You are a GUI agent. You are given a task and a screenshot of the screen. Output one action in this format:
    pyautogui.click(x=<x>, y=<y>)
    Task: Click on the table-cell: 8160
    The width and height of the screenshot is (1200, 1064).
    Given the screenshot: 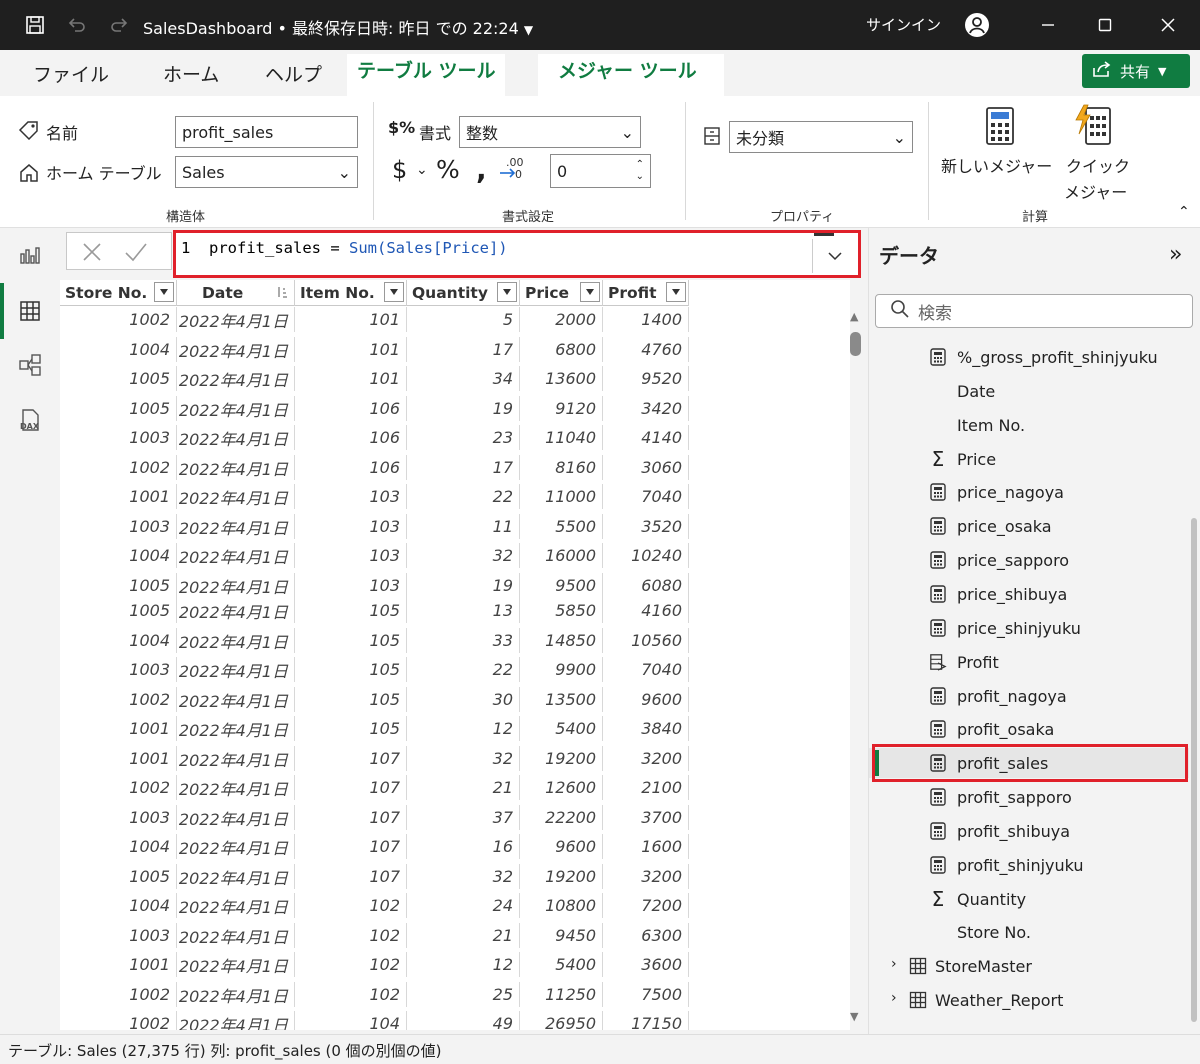 What is the action you would take?
    pyautogui.click(x=561, y=467)
    